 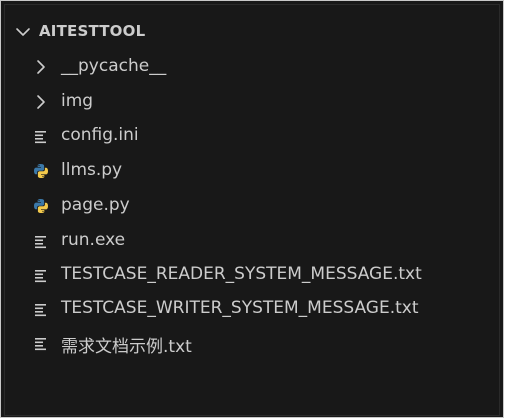 What do you see at coordinates (252, 206) in the screenshot?
I see `file-row-page: page.py` at bounding box center [252, 206].